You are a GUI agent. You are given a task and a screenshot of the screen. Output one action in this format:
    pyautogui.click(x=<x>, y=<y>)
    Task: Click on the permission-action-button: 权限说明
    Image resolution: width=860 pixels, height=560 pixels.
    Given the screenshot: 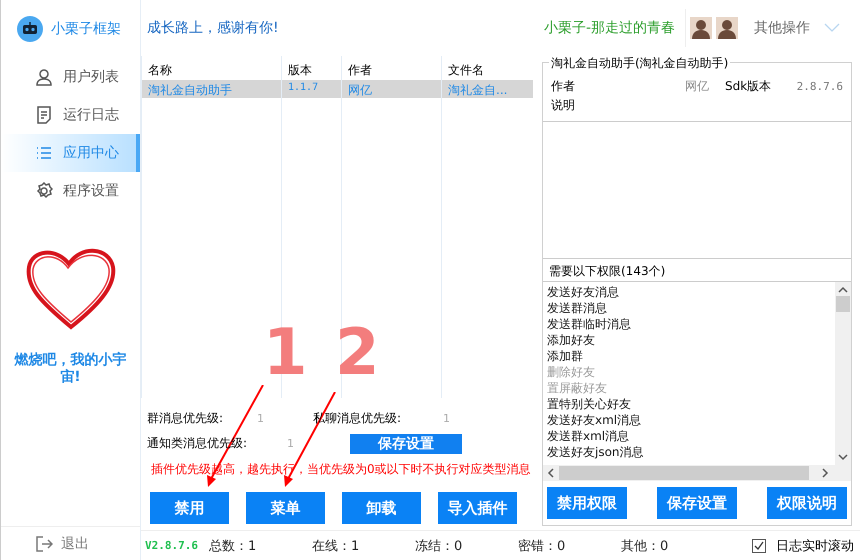 What is the action you would take?
    pyautogui.click(x=807, y=503)
    